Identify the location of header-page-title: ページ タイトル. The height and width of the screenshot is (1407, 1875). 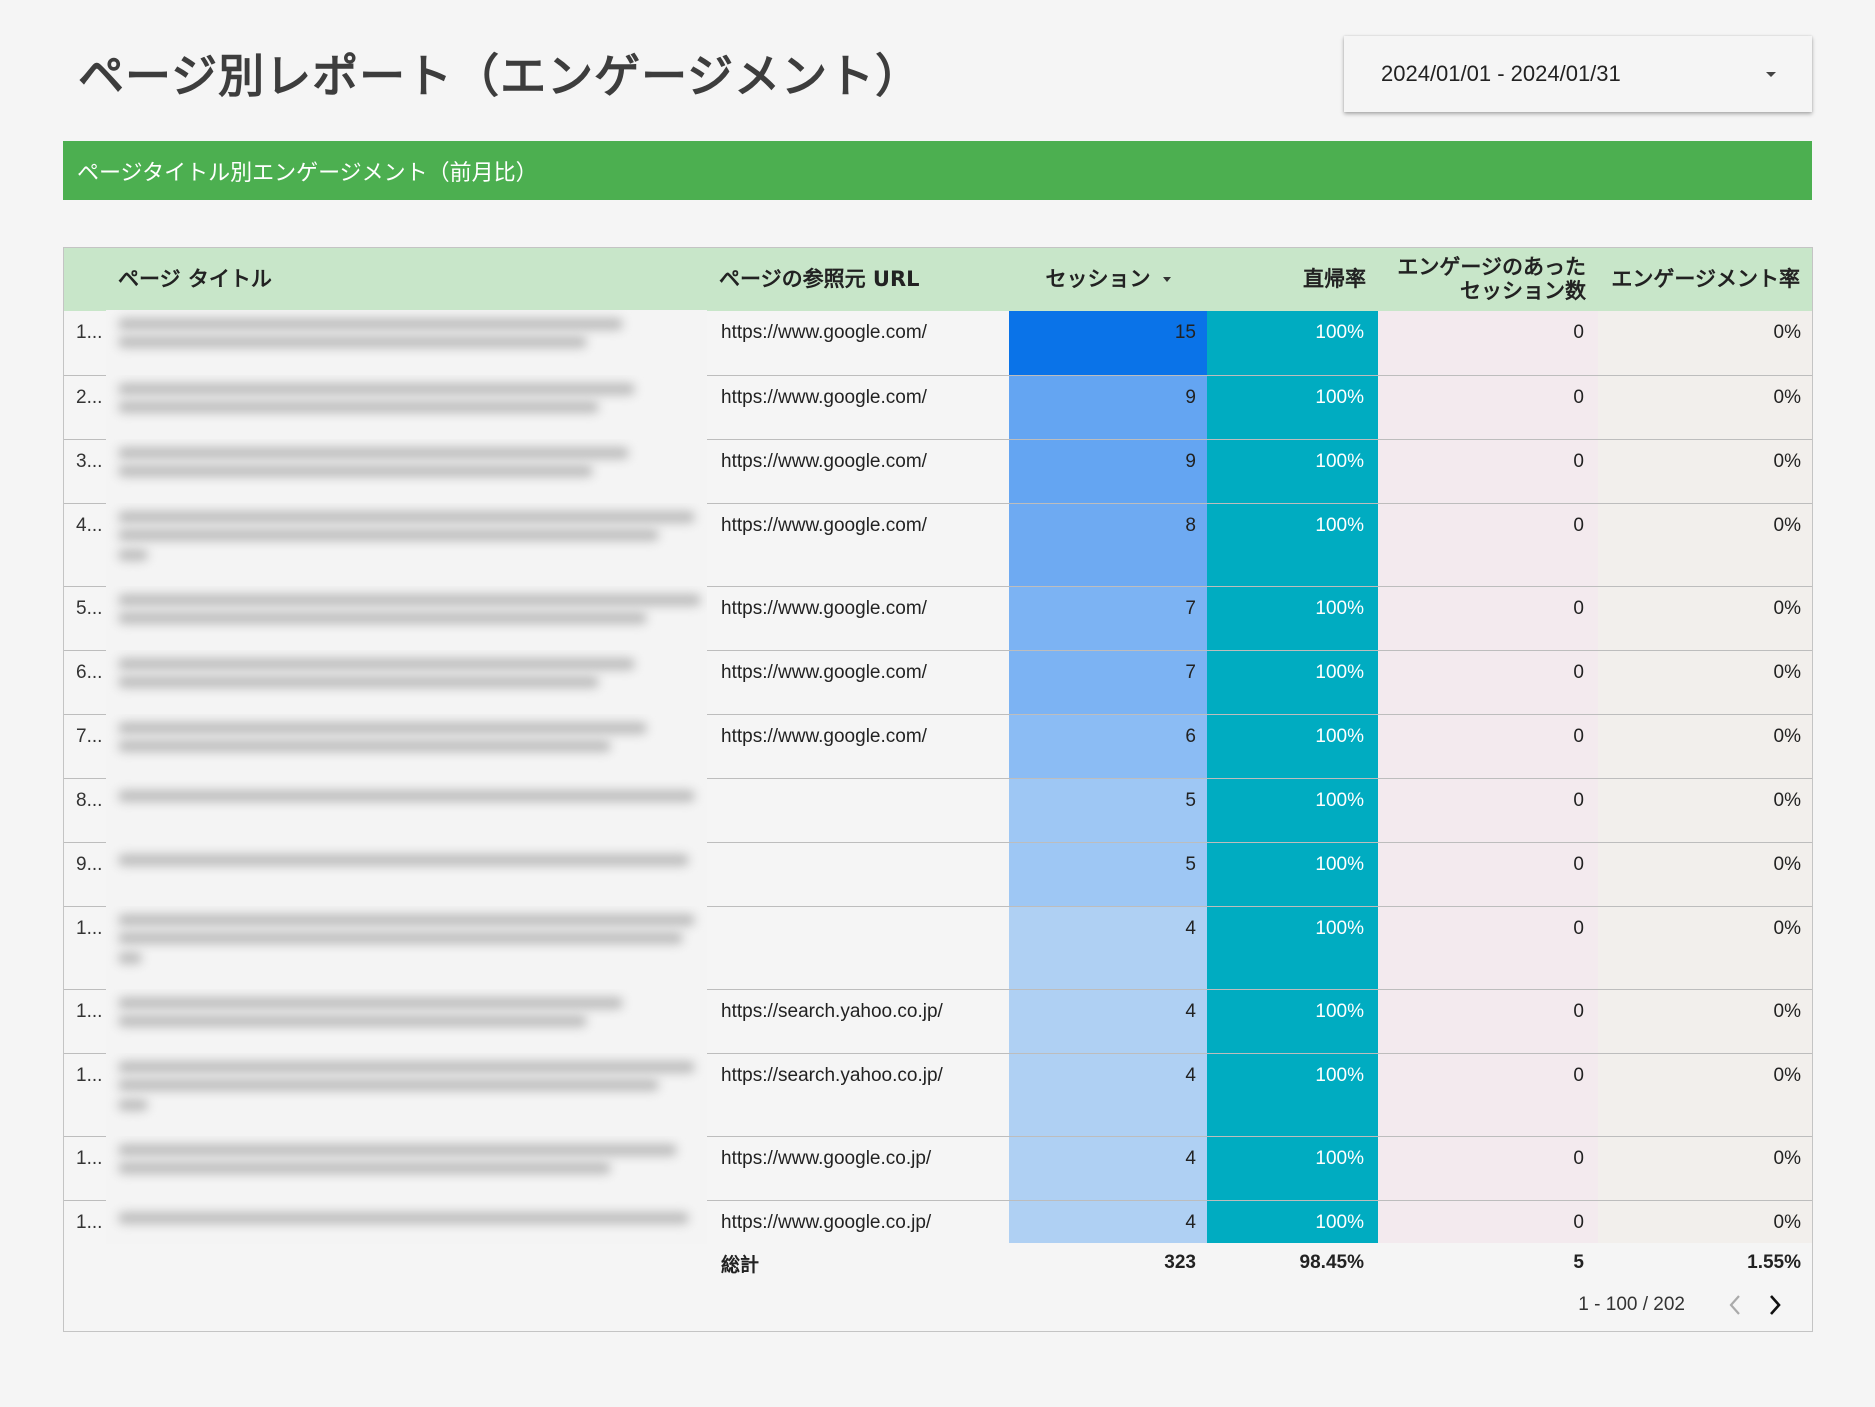
(406, 279).